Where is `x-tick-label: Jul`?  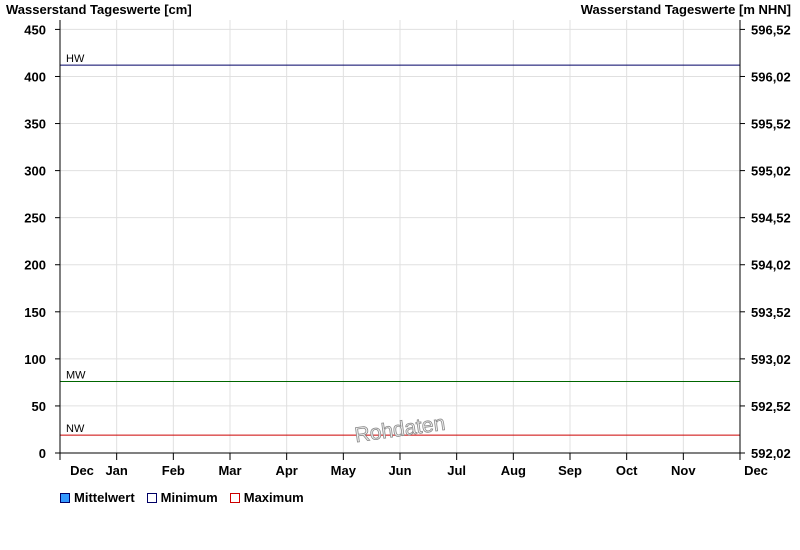
x-tick-label: Jul is located at coordinates (456, 470).